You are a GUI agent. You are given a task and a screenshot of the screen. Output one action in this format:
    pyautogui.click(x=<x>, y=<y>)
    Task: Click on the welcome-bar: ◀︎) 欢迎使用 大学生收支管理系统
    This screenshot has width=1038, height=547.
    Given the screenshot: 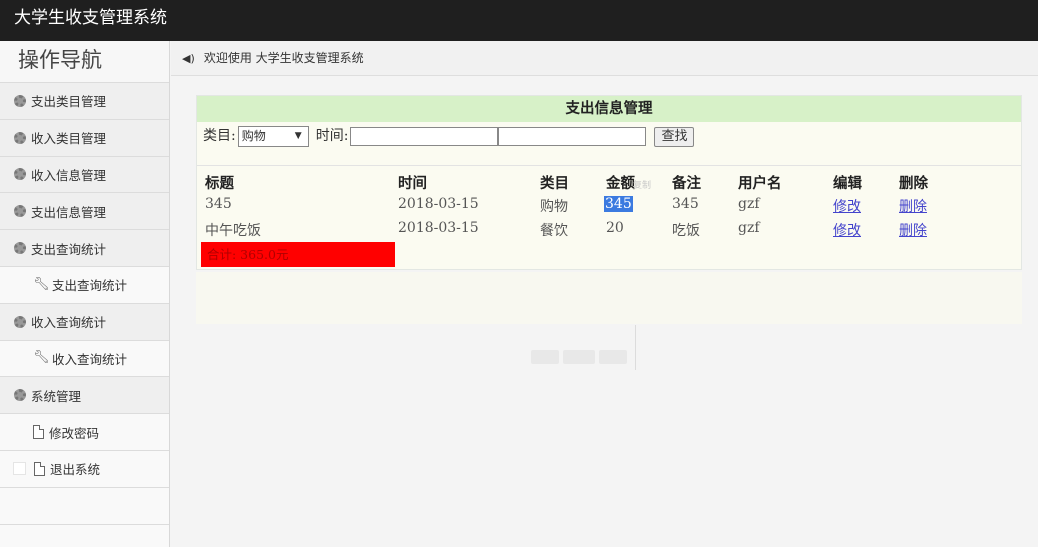 What is the action you would take?
    pyautogui.click(x=604, y=58)
    